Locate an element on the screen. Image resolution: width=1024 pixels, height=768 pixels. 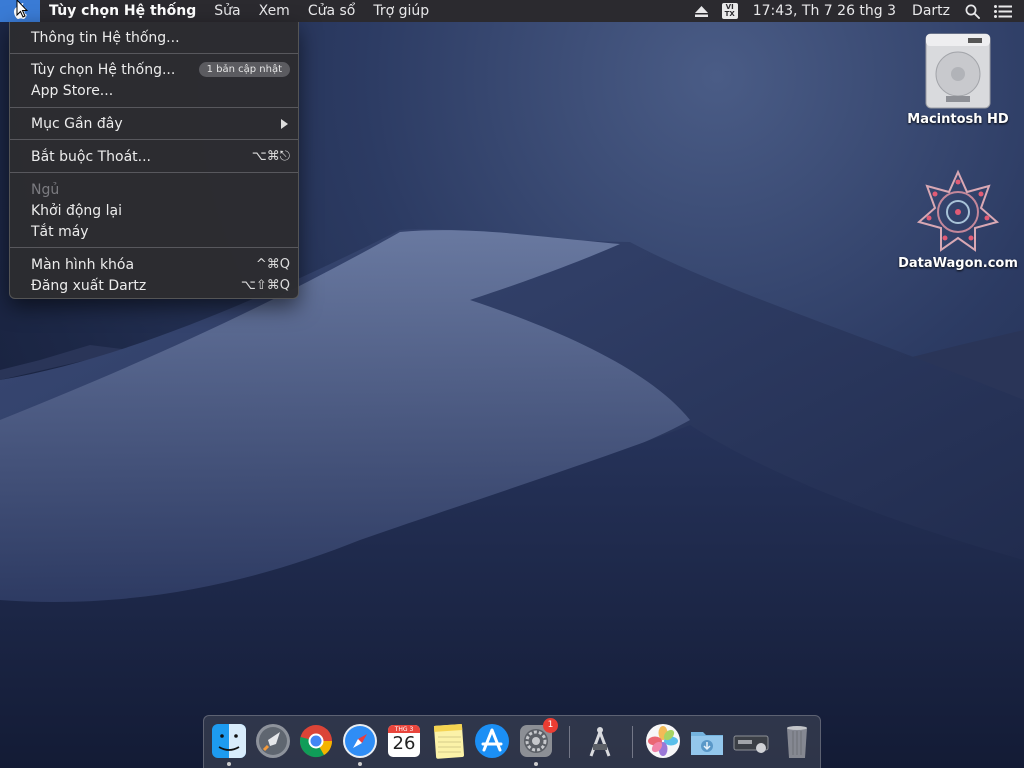
menu-bar-status-area: VI TX 17:43, Th 7 26 thg 3 Dartz is located at coordinates (856, 11).